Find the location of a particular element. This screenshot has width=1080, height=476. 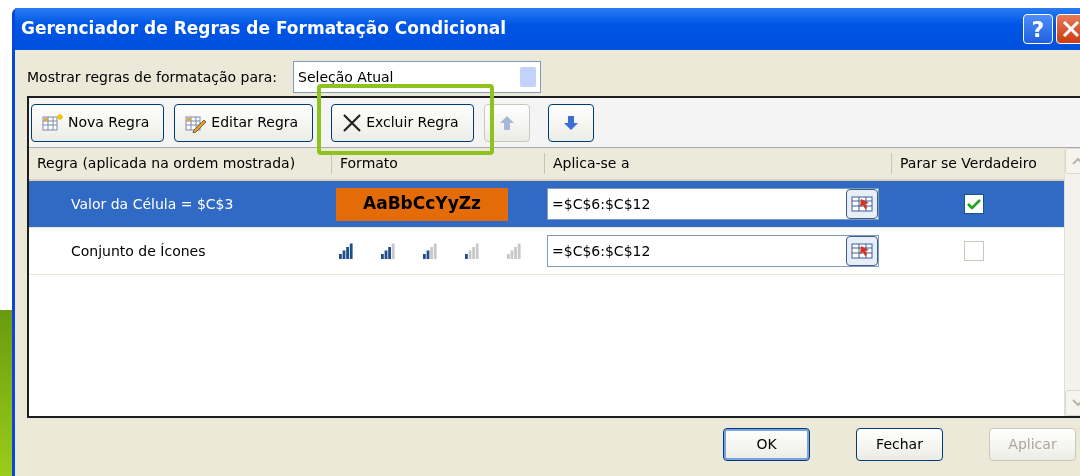

column-header: Aplica-se a is located at coordinates (718, 163).